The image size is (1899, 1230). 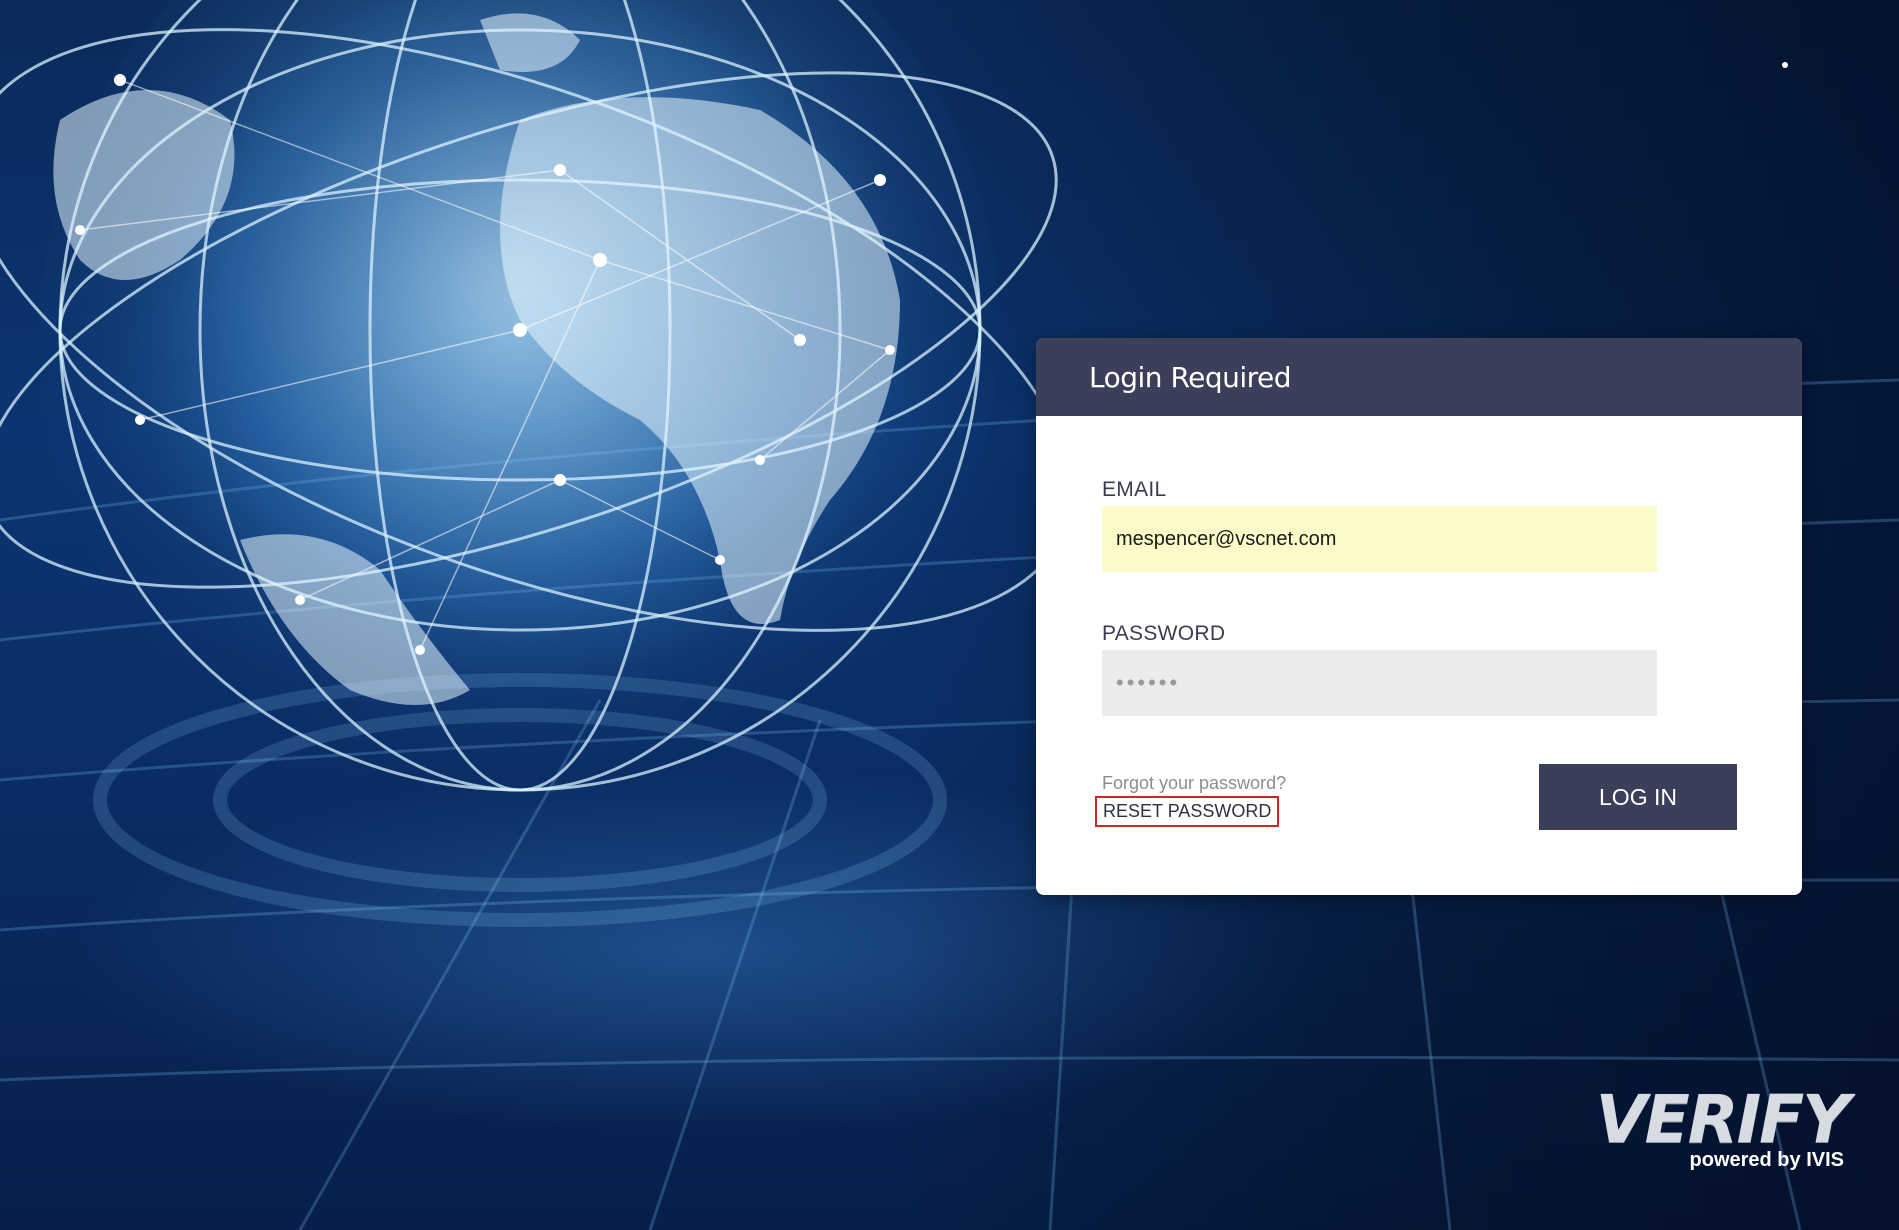 What do you see at coordinates (1164, 633) in the screenshot?
I see `password-label: PASSWORD` at bounding box center [1164, 633].